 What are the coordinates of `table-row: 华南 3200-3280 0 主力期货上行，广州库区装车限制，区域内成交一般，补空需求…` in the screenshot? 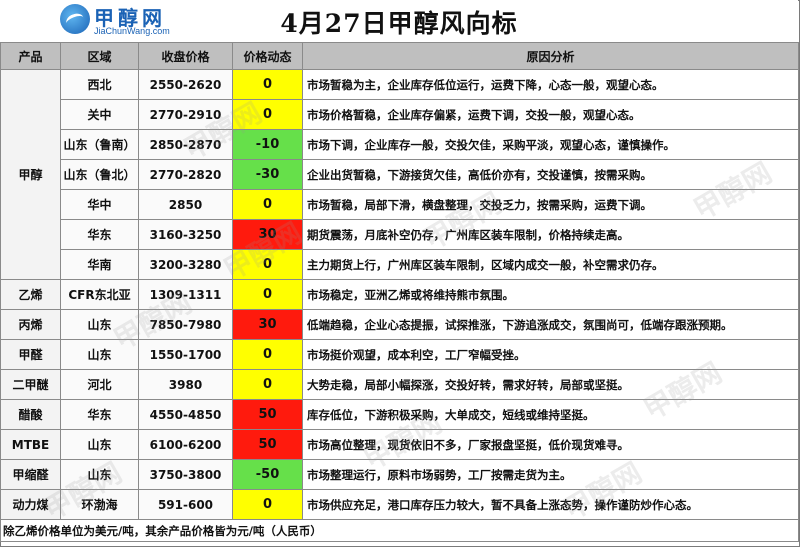 It's located at (400, 264).